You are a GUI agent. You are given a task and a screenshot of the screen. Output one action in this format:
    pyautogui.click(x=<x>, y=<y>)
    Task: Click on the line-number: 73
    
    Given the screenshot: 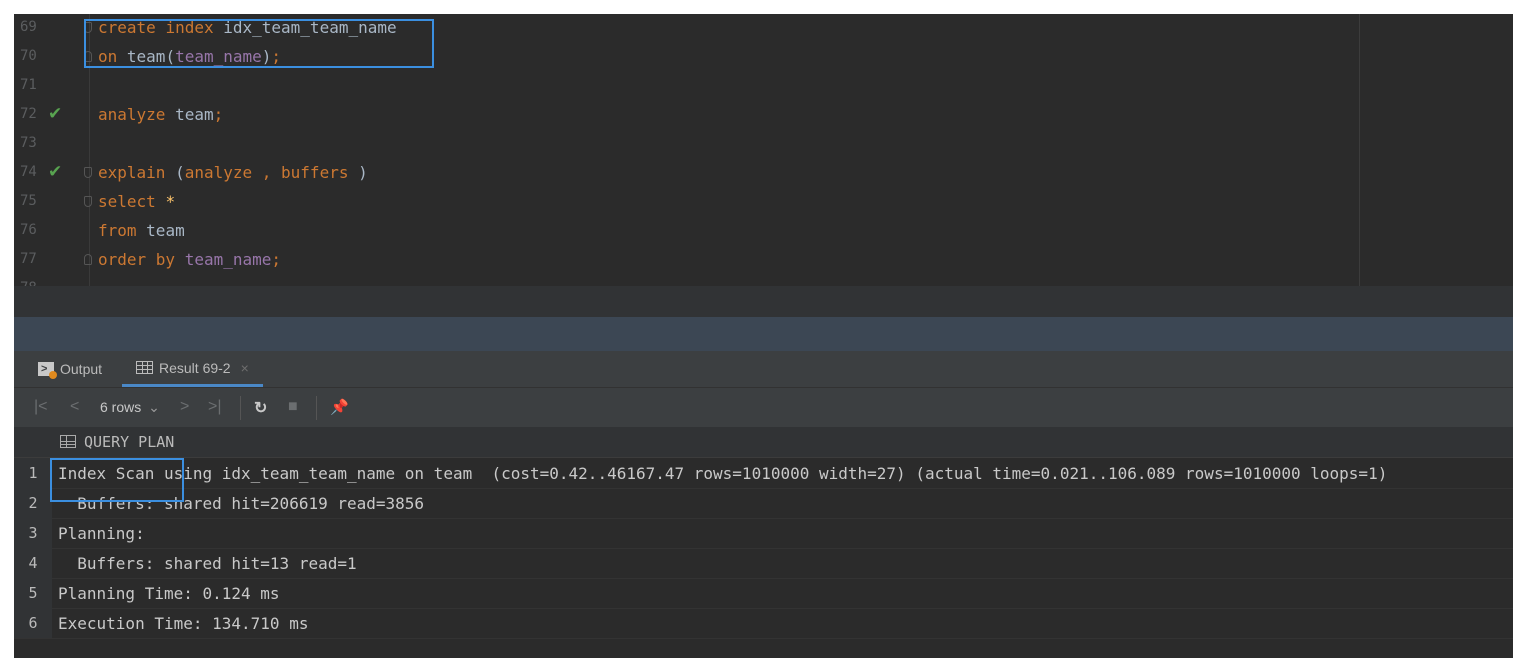 What is the action you would take?
    pyautogui.click(x=28, y=143)
    